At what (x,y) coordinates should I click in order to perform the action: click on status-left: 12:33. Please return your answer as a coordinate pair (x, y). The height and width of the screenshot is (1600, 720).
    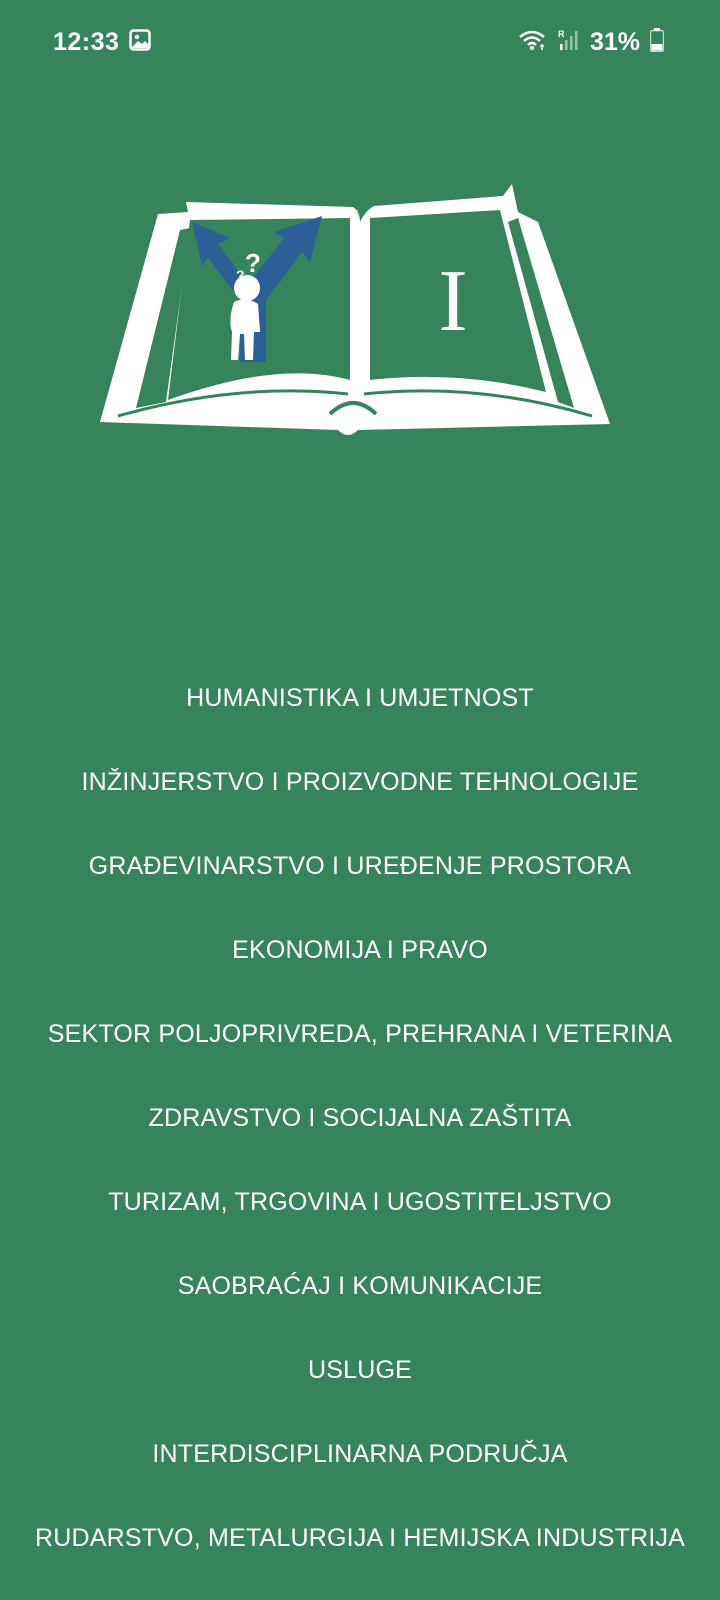
    Looking at the image, I should click on (102, 42).